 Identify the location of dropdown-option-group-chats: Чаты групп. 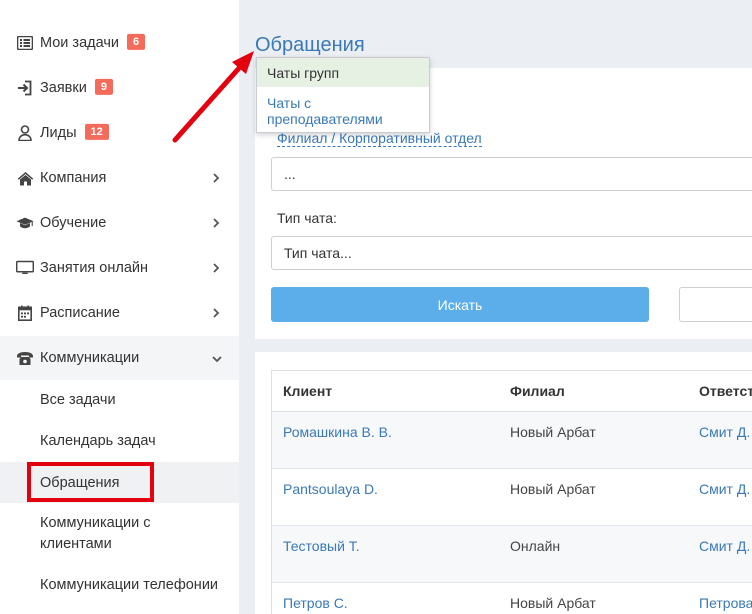
(343, 72).